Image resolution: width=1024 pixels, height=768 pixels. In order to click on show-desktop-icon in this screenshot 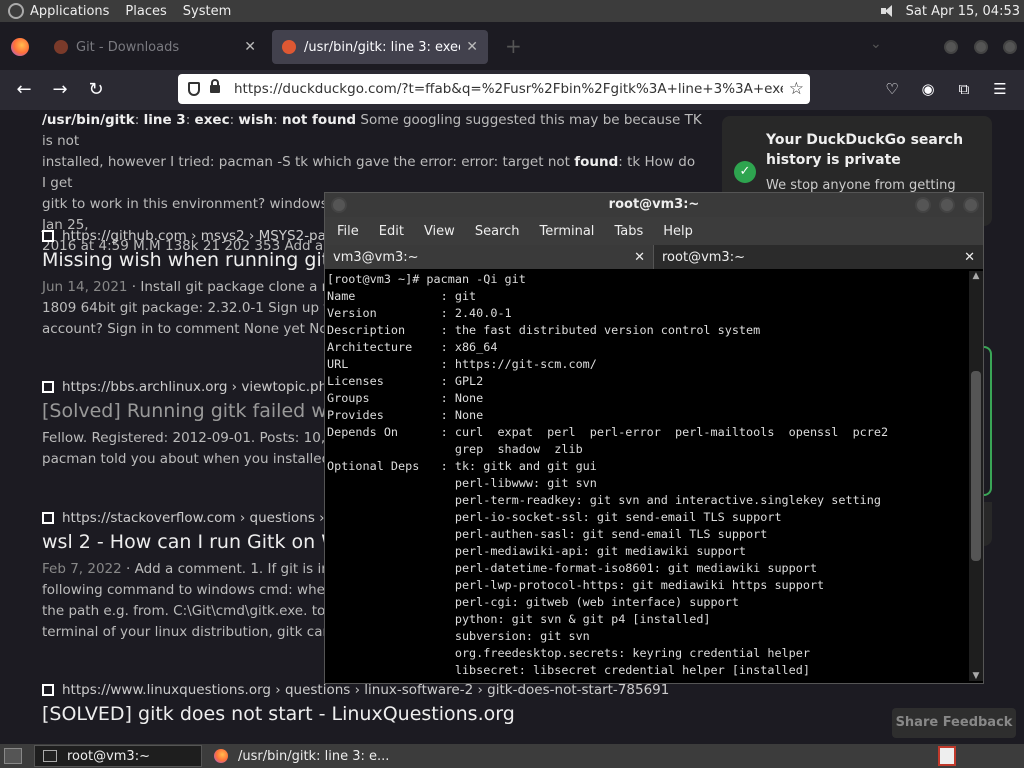, I will do `click(13, 756)`.